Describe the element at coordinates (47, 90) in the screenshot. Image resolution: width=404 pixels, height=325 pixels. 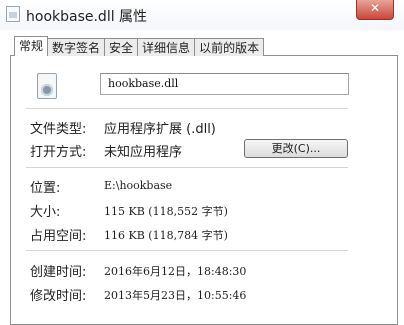
I see `gear-icon` at that location.